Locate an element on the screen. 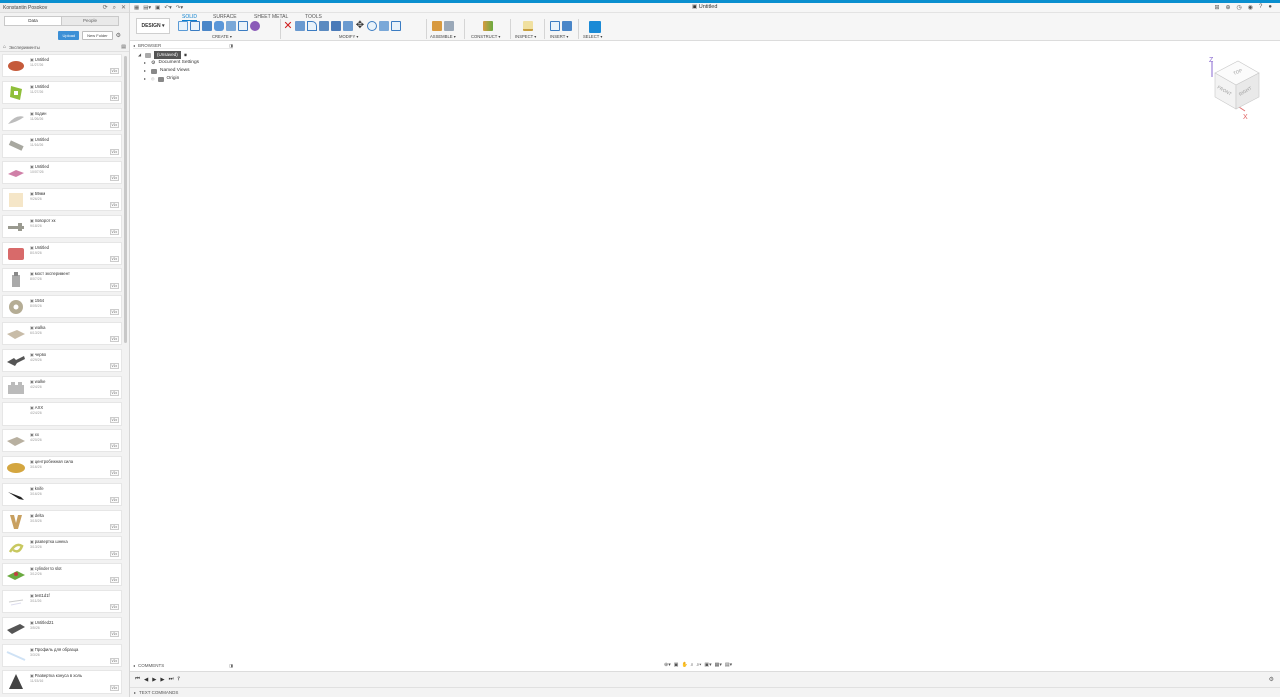 The image size is (1280, 697). file-name: 59мм is located at coordinates (37, 193).